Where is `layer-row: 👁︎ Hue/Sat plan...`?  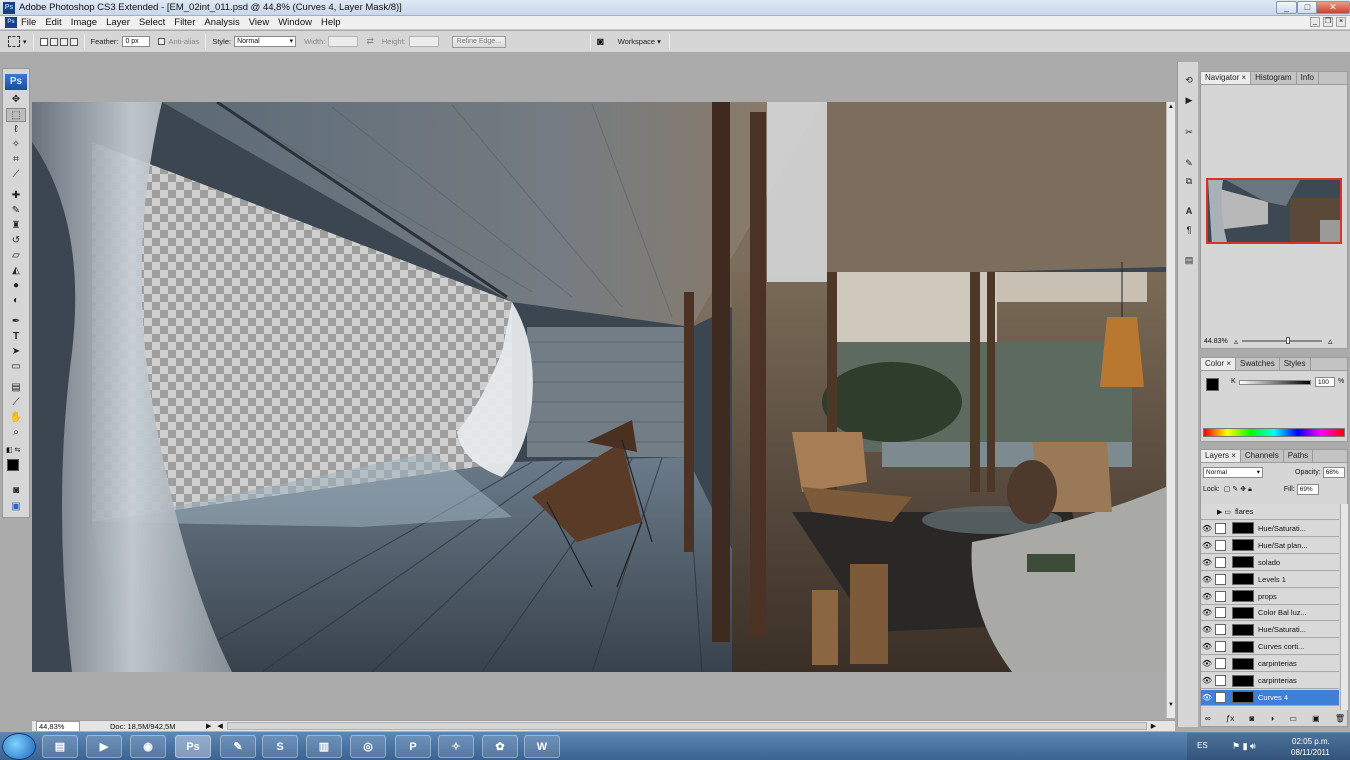 layer-row: 👁︎ Hue/Sat plan... is located at coordinates (1270, 545).